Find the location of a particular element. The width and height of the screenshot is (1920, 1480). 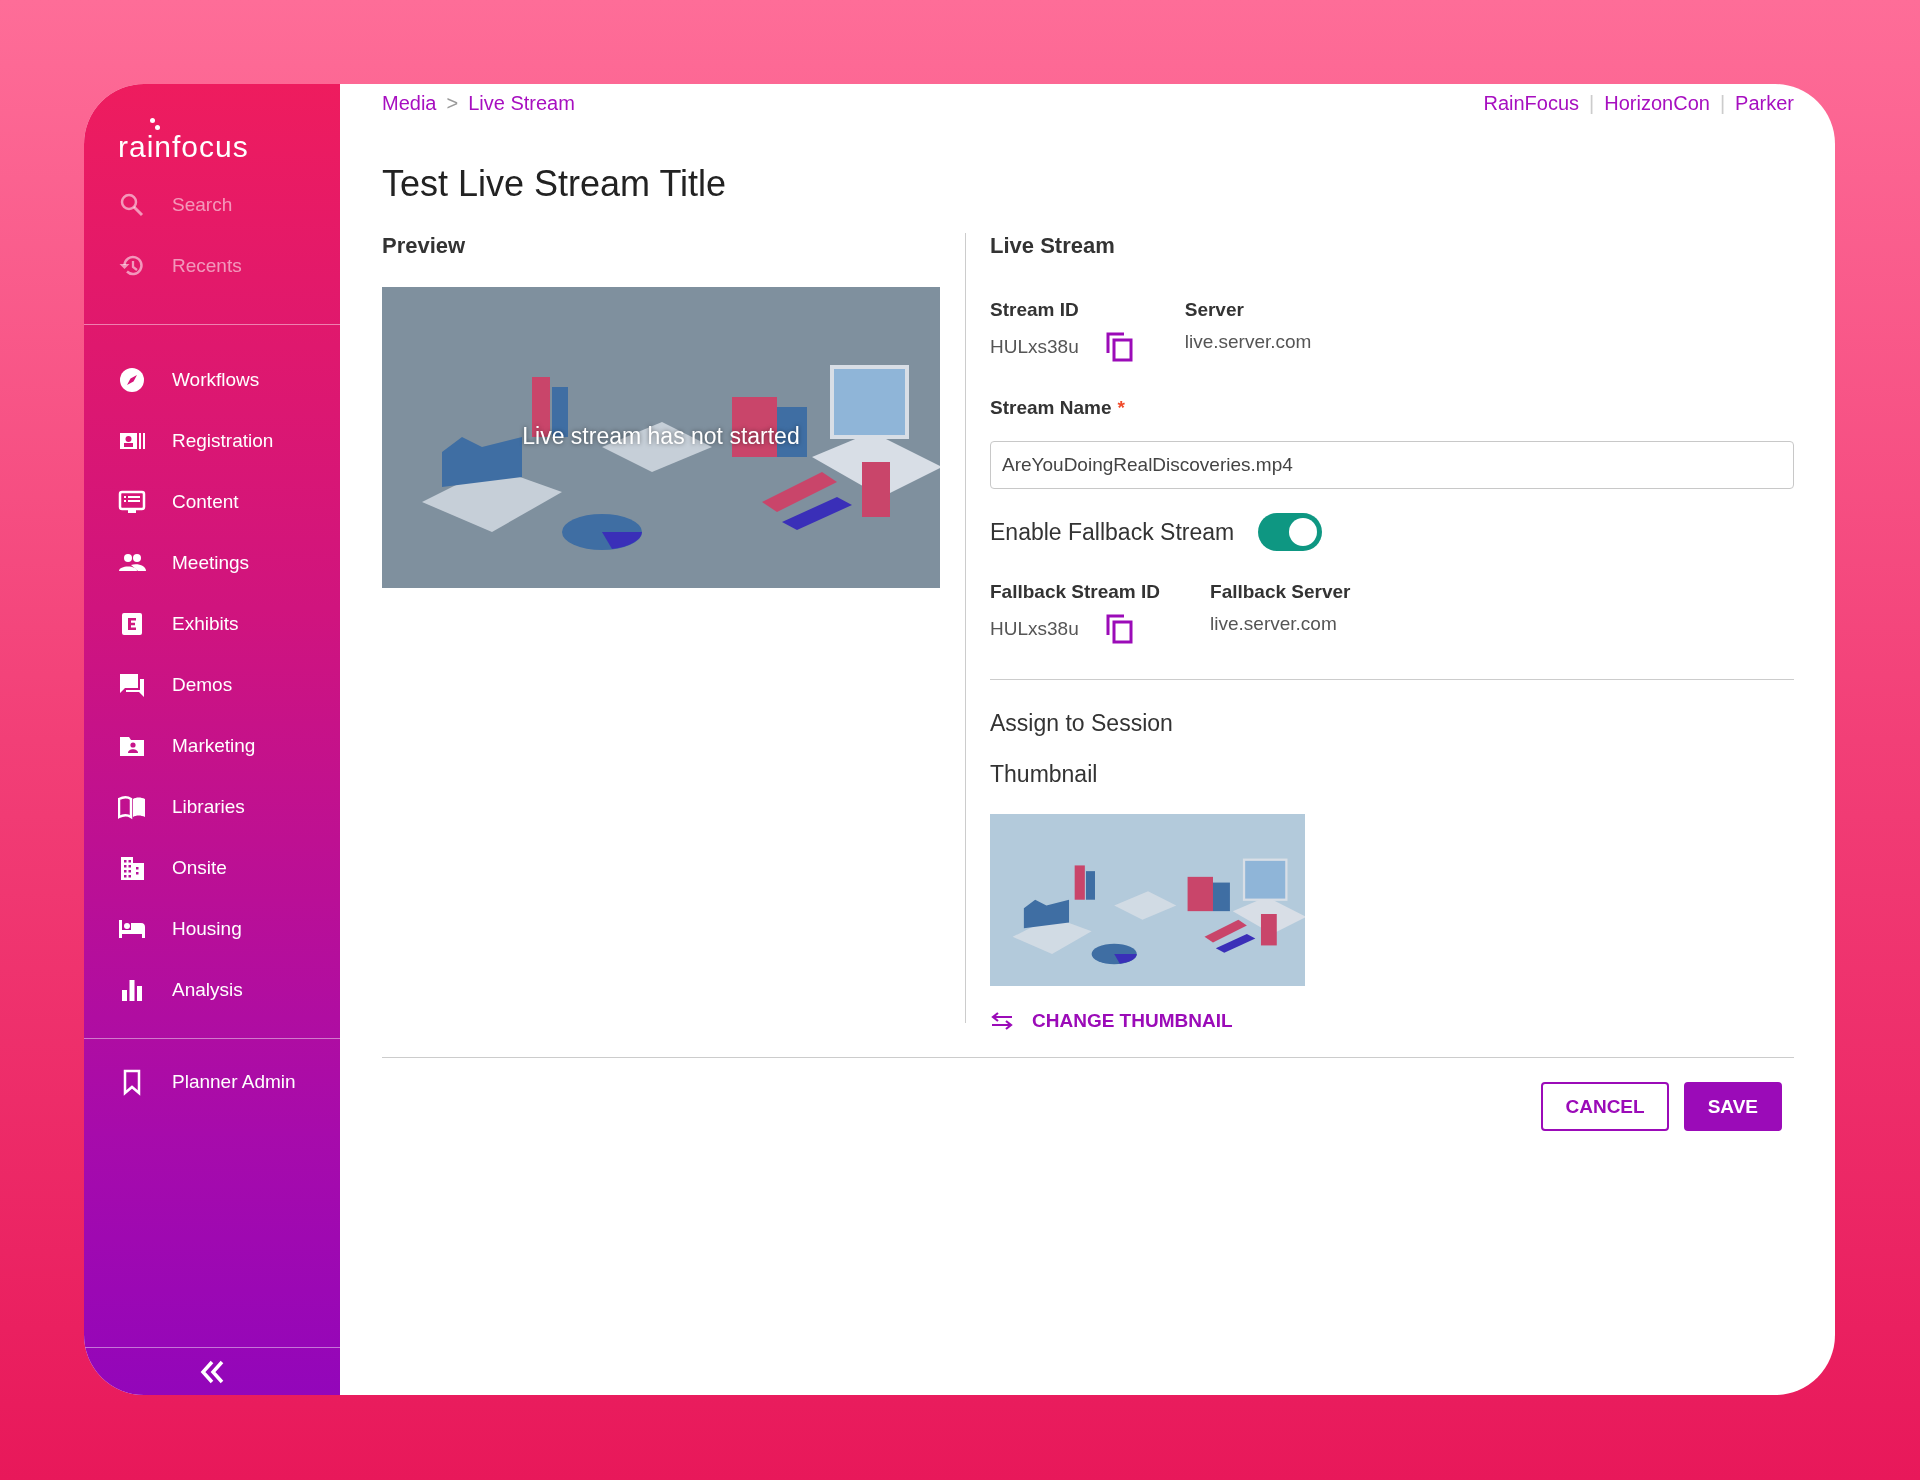

section-heading: Assign to Session is located at coordinates (1082, 723).